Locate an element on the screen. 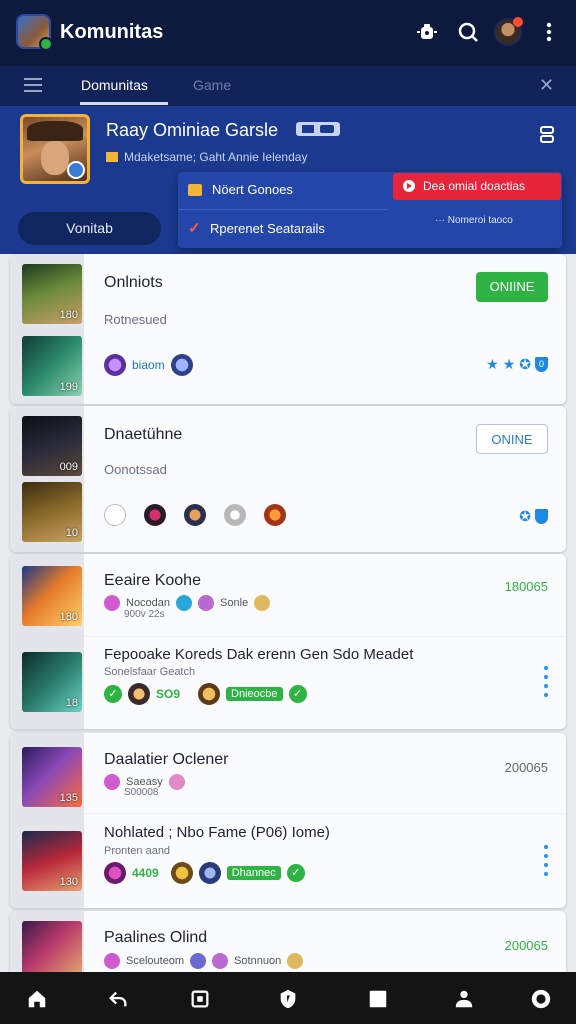  row-meta: 4409 Dhannec ✓ is located at coordinates (204, 873).